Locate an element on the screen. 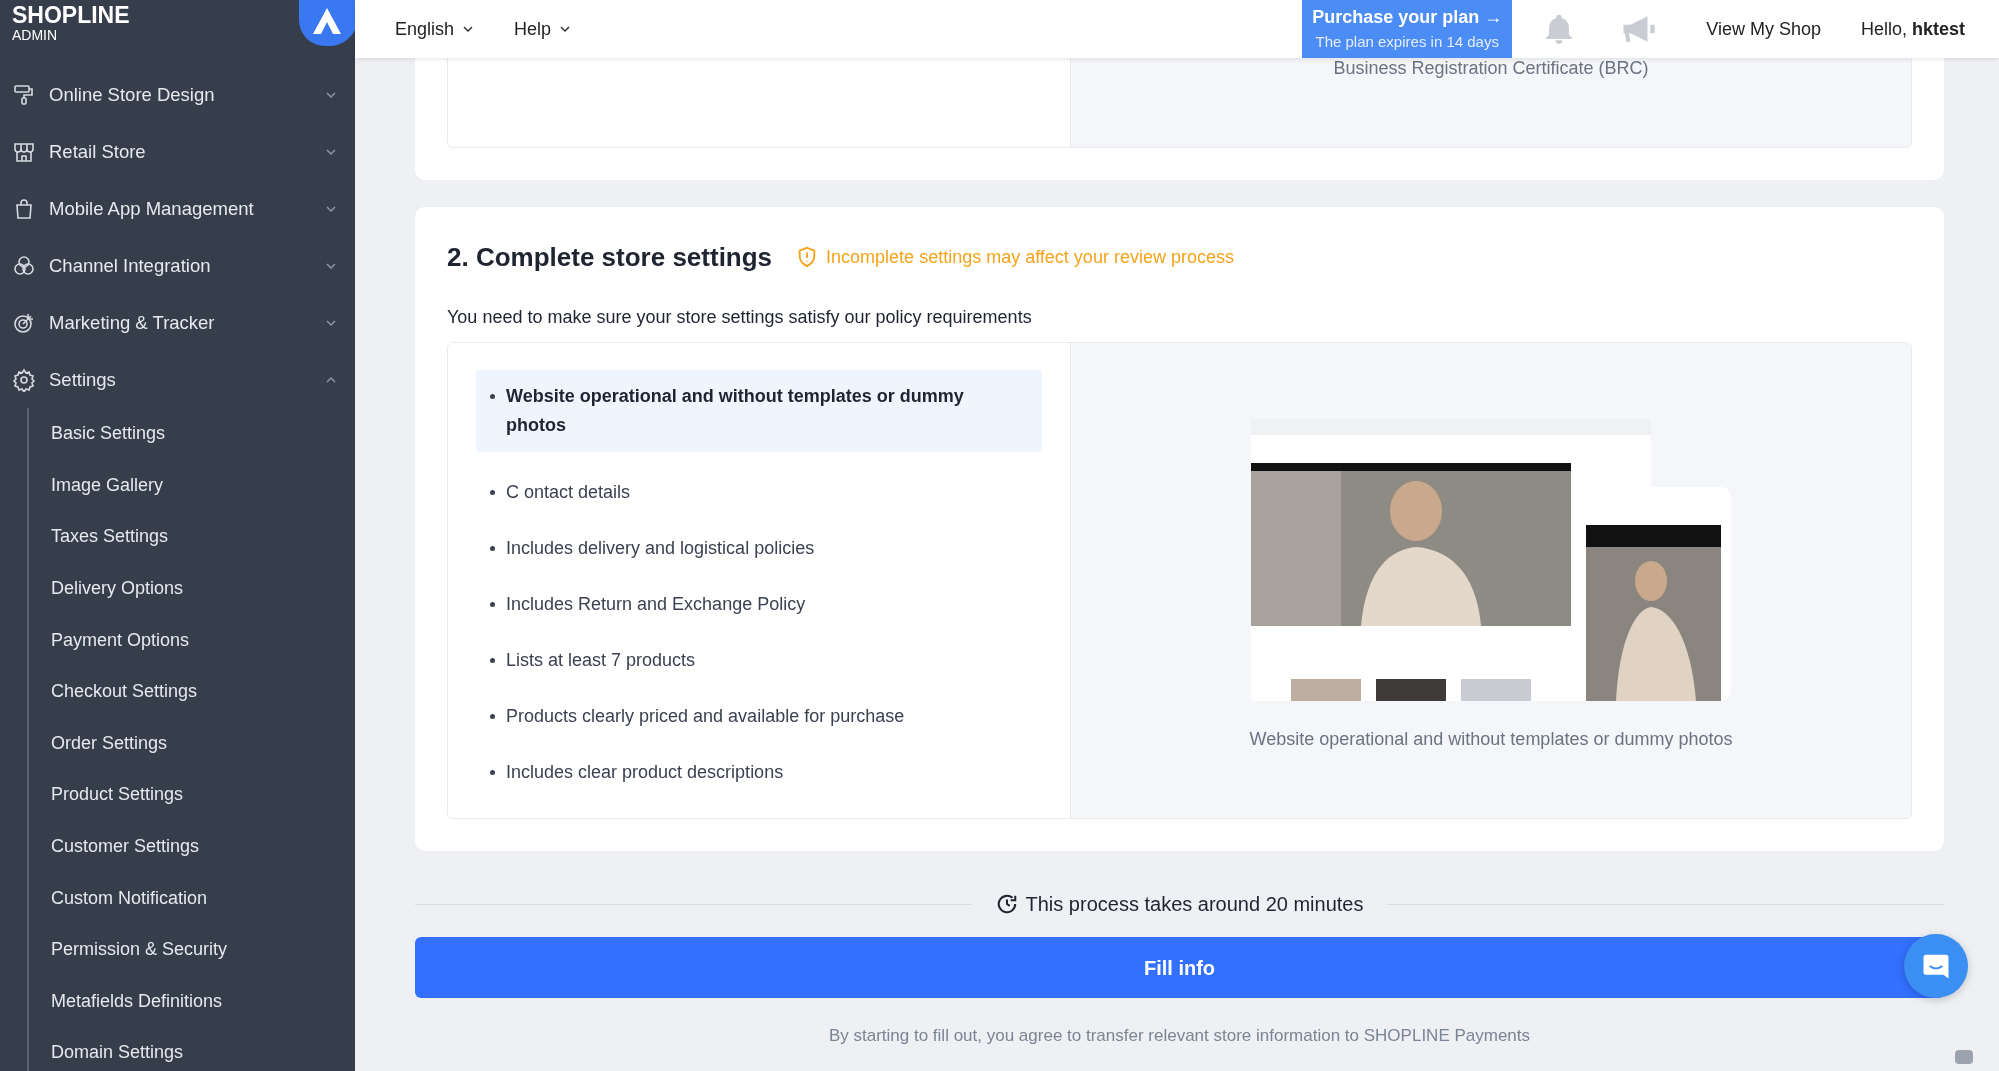 The width and height of the screenshot is (1999, 1071). section-title: 2. Complete store settings is located at coordinates (610, 257).